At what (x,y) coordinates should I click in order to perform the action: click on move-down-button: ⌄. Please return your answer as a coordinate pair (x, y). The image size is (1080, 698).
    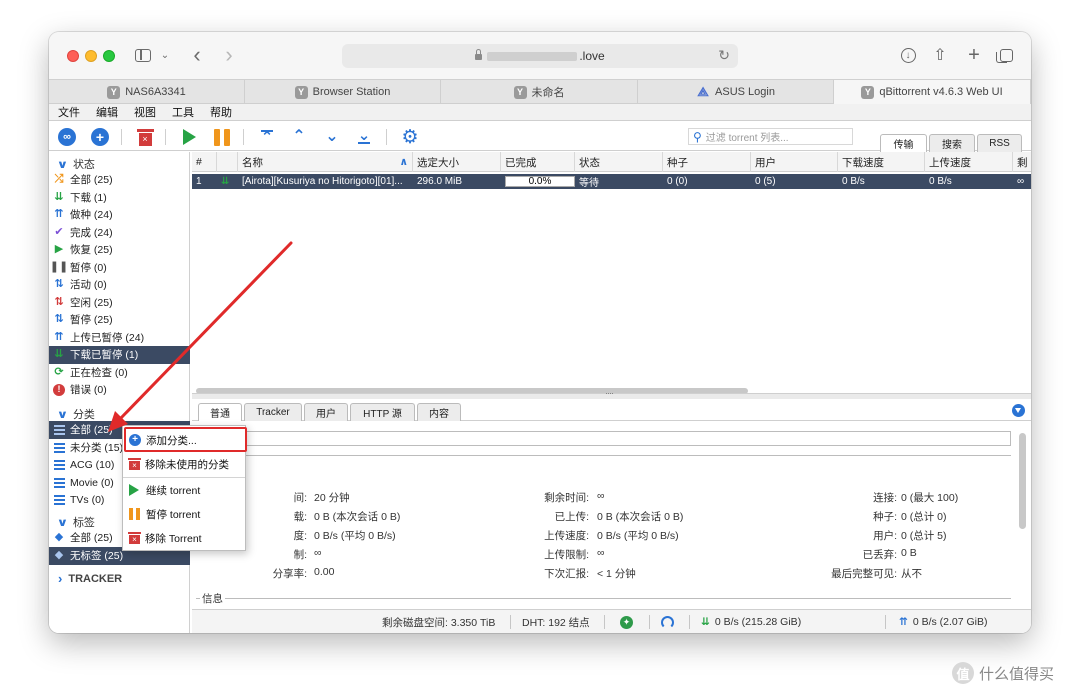
    Looking at the image, I should click on (332, 137).